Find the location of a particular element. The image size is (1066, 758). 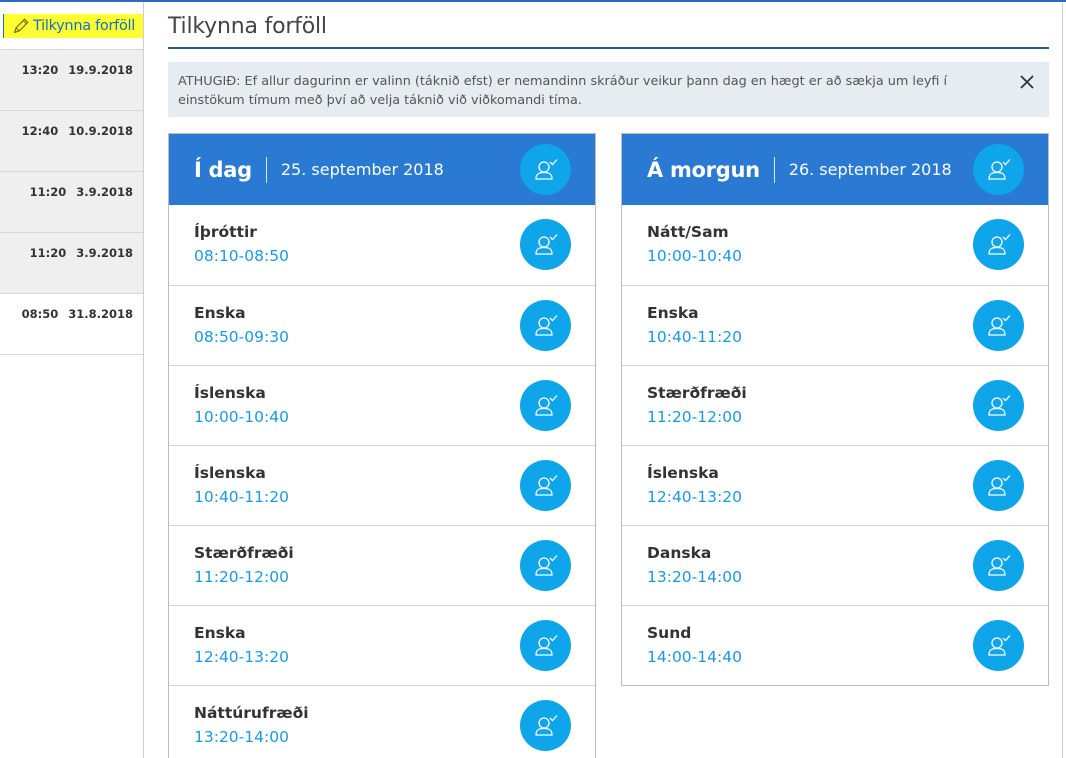

lesson-row: Íþróttir 08:10-08:50 is located at coordinates (382, 245).